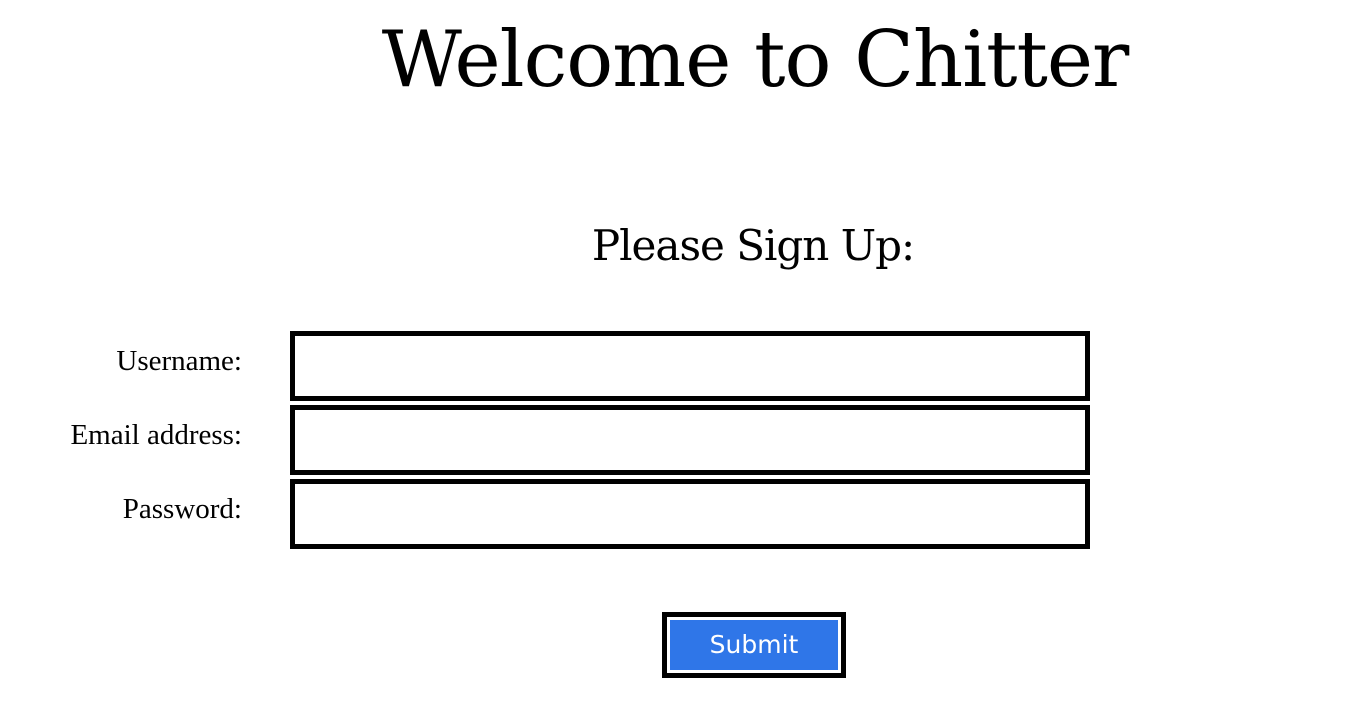 The image size is (1352, 710). I want to click on email-label: Email address:, so click(156, 435).